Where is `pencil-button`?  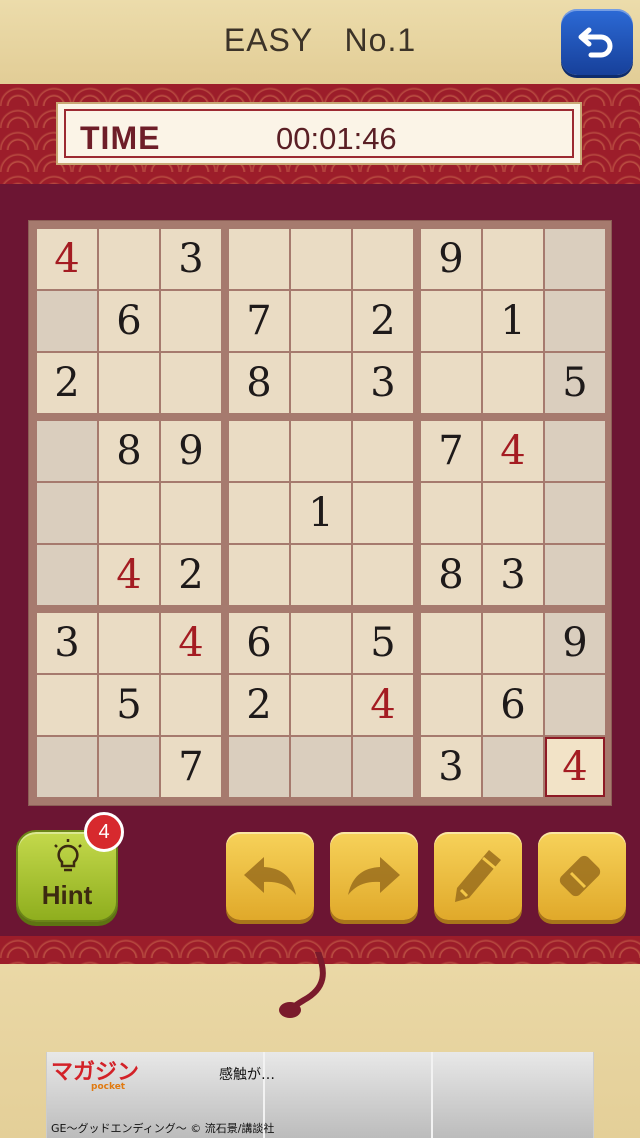
pencil-button is located at coordinates (478, 876).